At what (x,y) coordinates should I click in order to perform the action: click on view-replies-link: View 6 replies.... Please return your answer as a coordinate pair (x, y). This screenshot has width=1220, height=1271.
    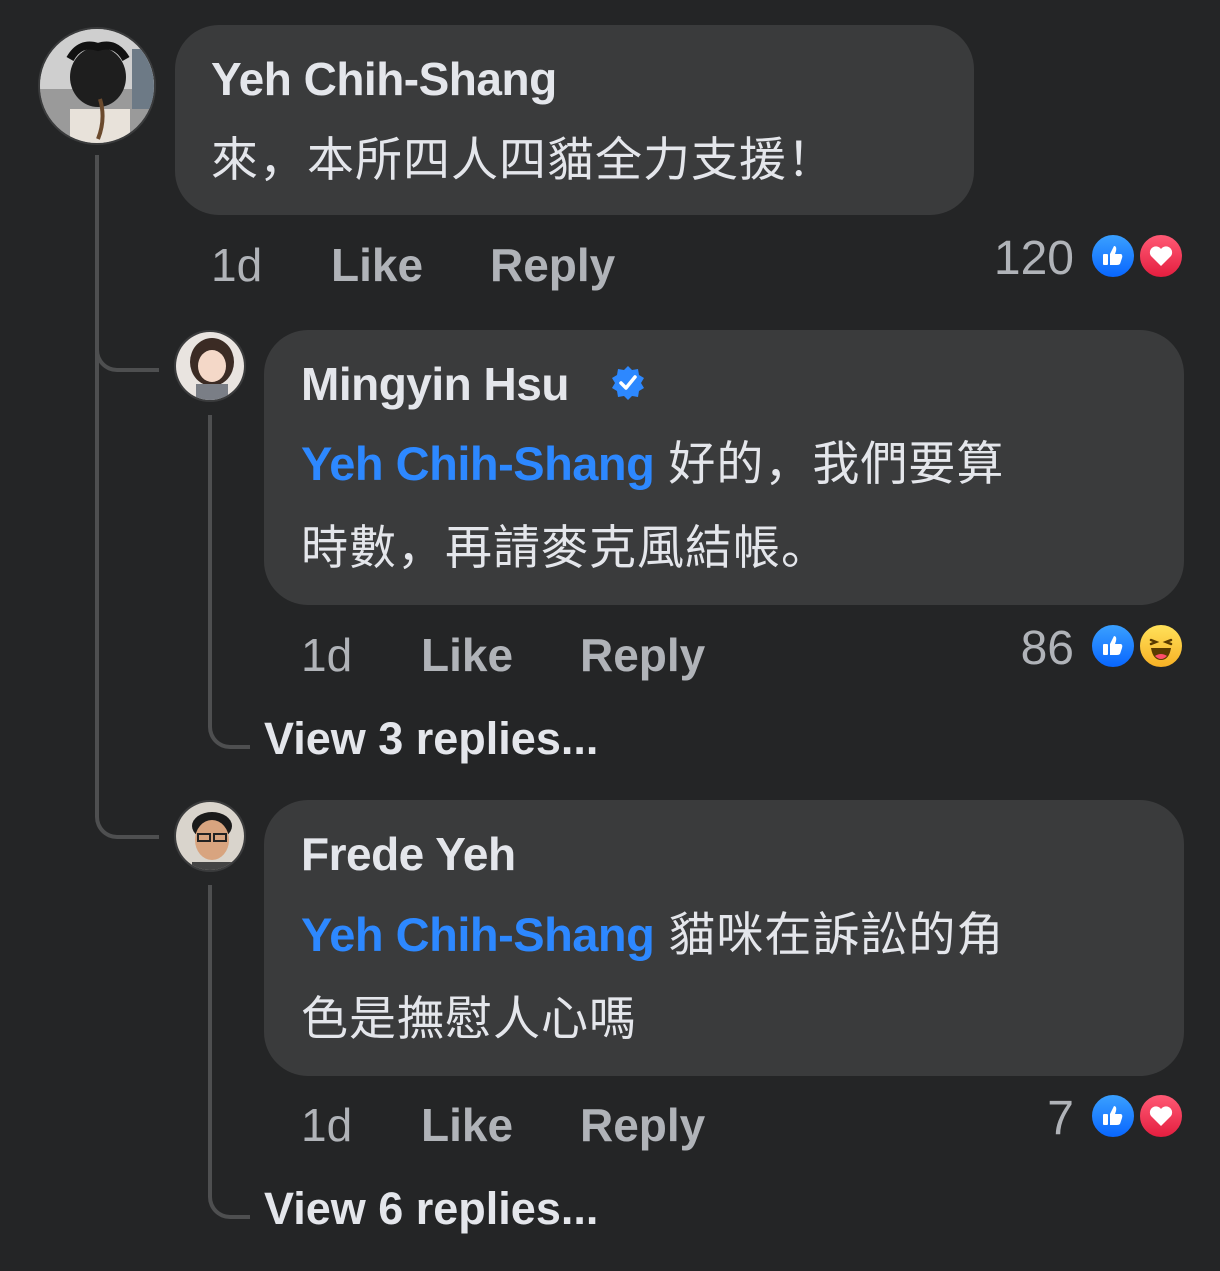
    Looking at the image, I should click on (431, 1209).